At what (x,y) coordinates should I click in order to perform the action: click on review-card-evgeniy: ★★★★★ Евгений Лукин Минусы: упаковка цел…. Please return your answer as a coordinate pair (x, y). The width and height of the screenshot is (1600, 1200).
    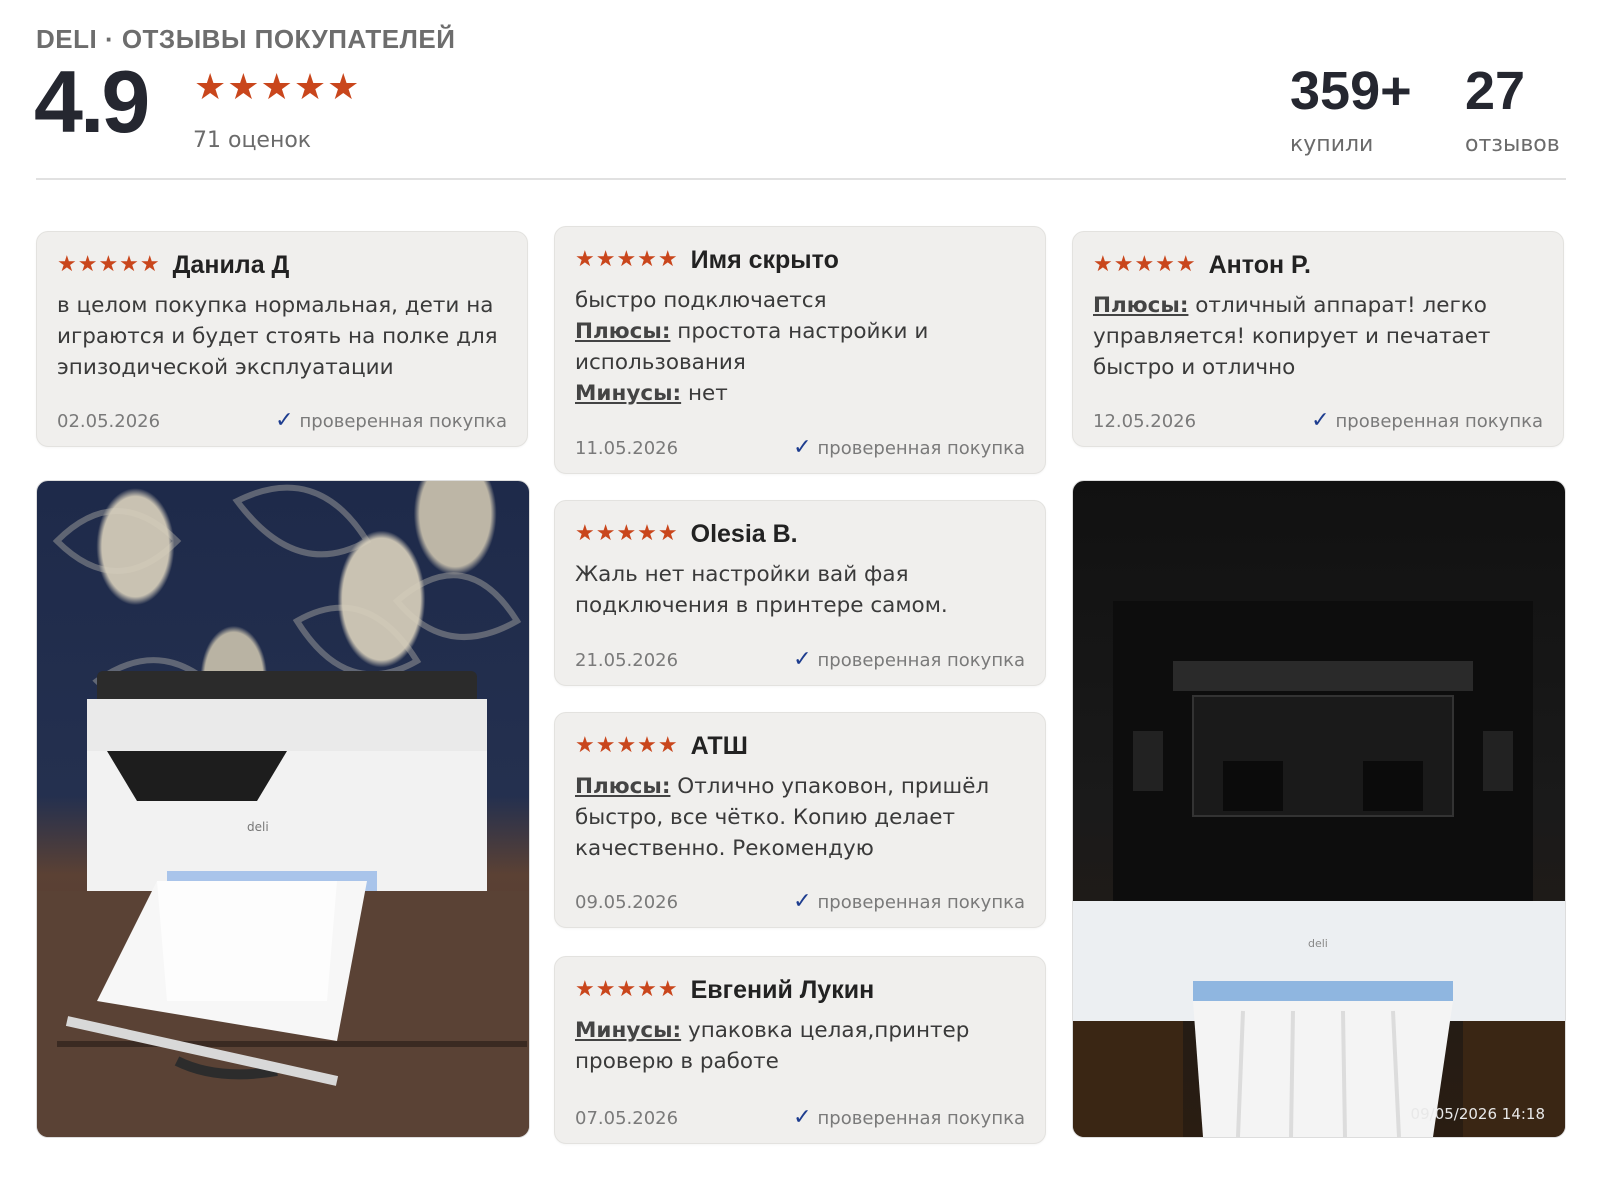
    Looking at the image, I should click on (800, 1050).